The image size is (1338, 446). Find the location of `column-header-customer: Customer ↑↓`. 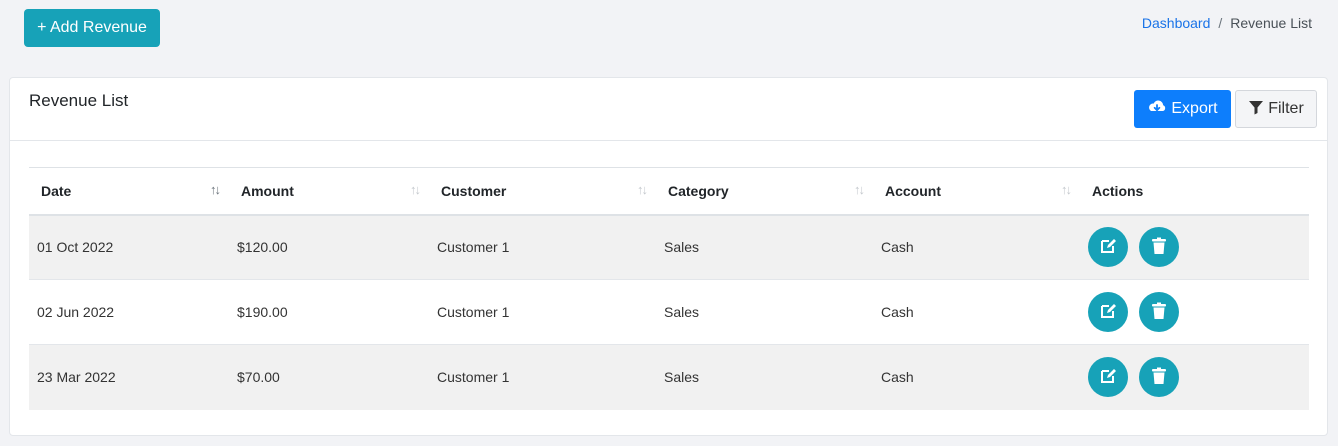

column-header-customer: Customer ↑↓ is located at coordinates (542, 191).